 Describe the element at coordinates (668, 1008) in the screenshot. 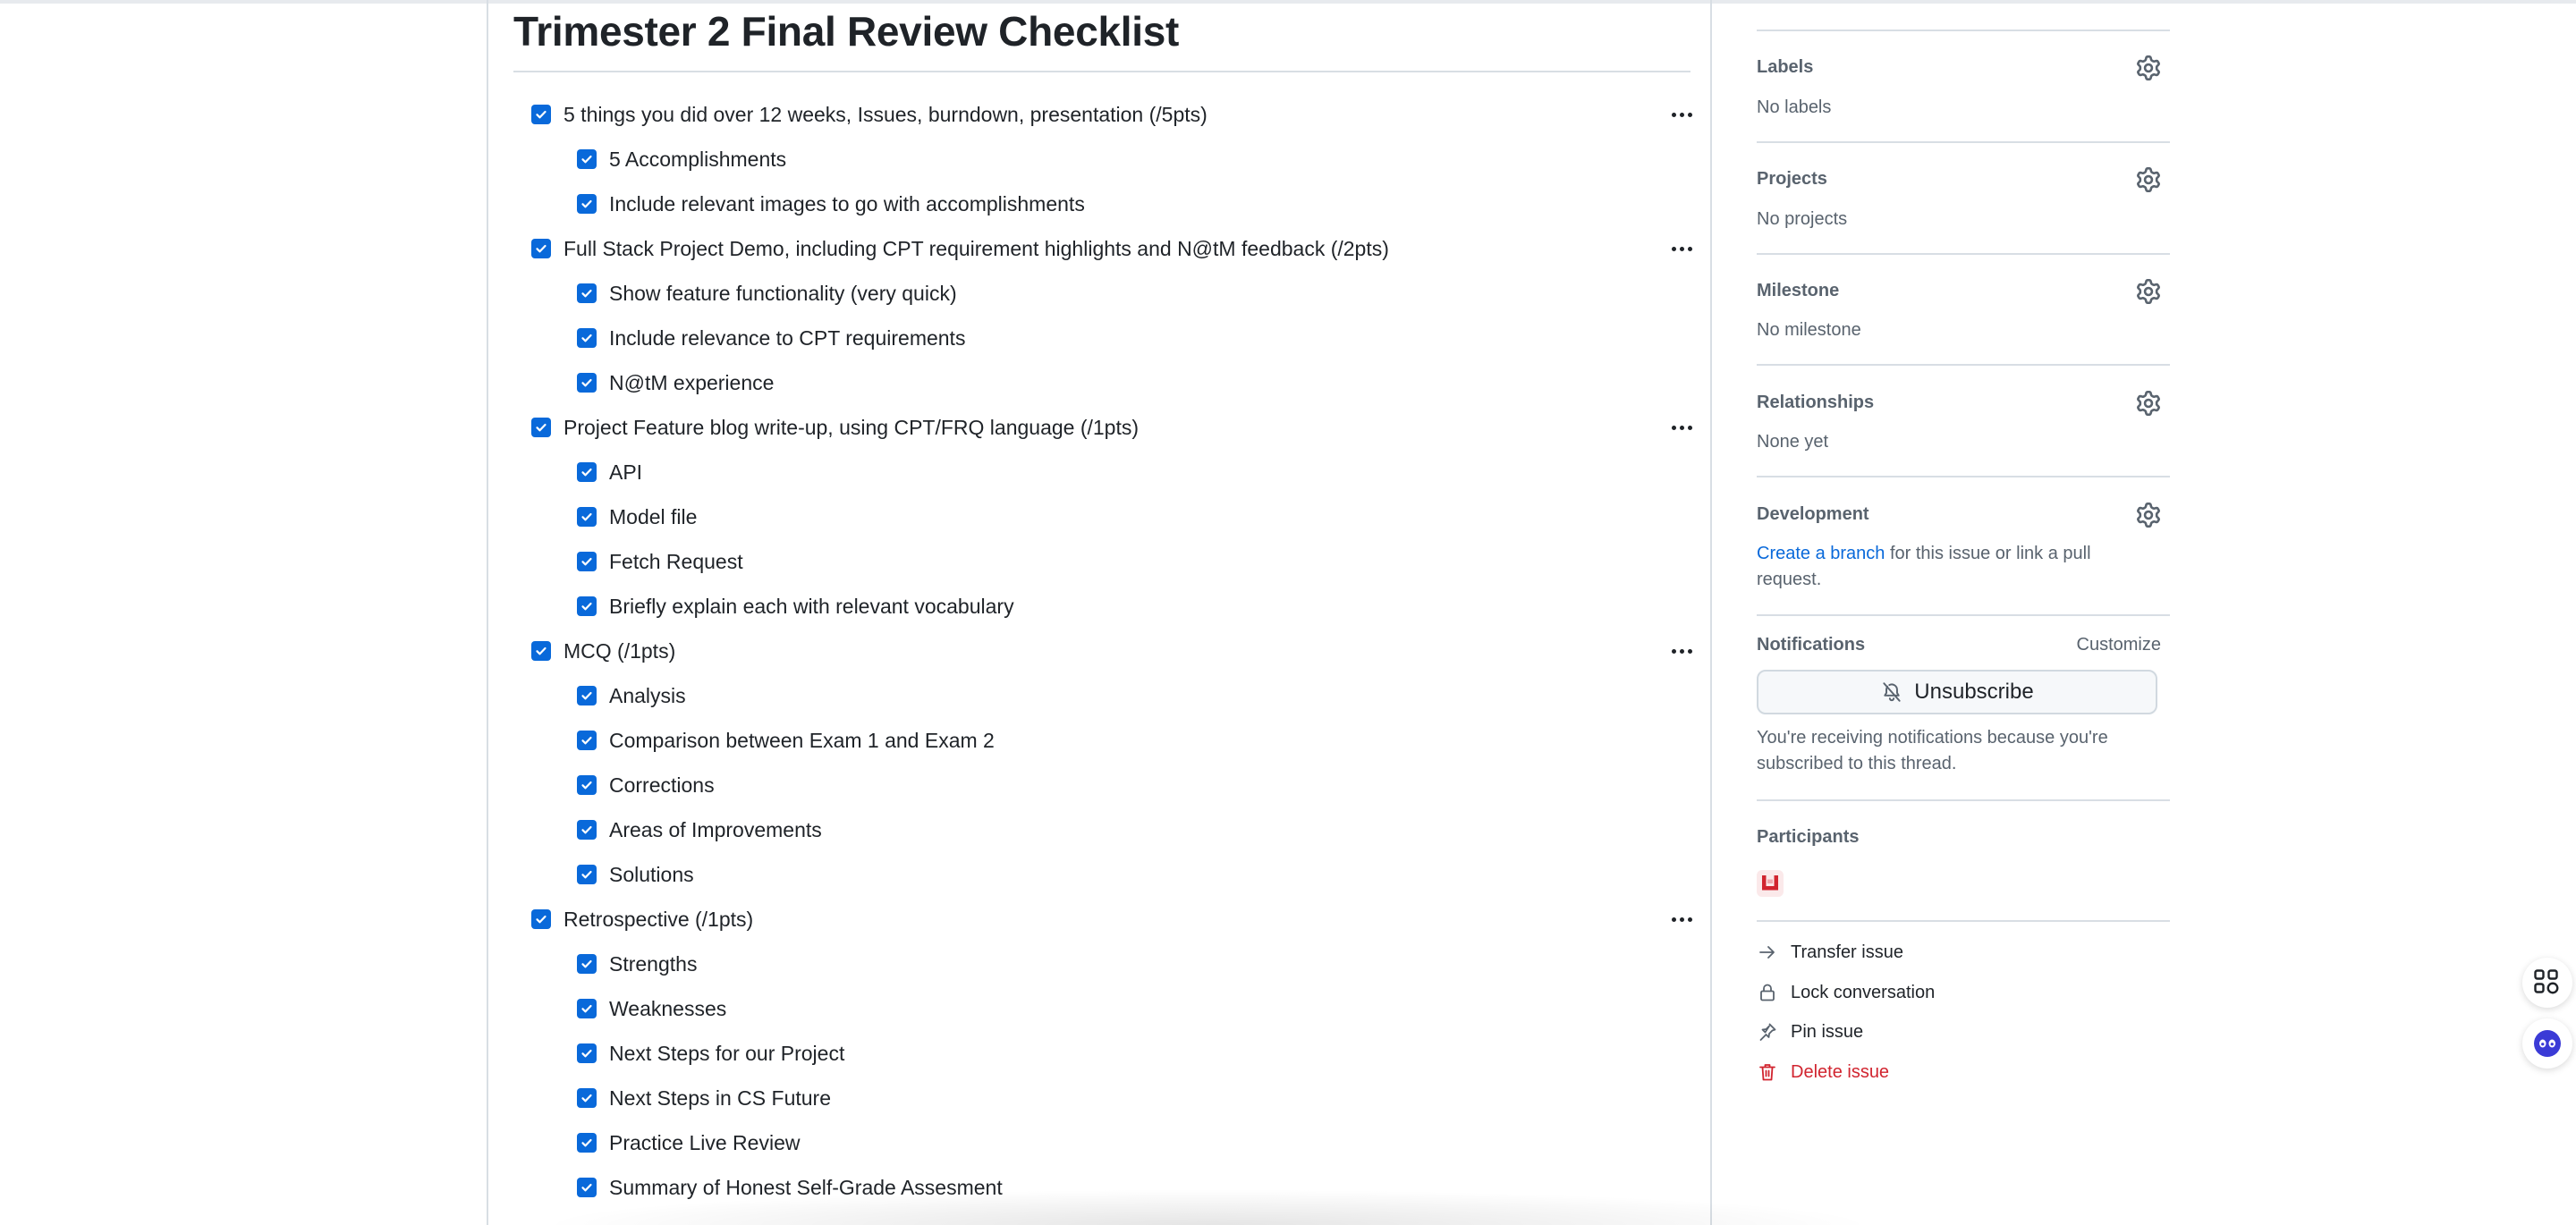

I see `task-label: Weaknesses` at that location.